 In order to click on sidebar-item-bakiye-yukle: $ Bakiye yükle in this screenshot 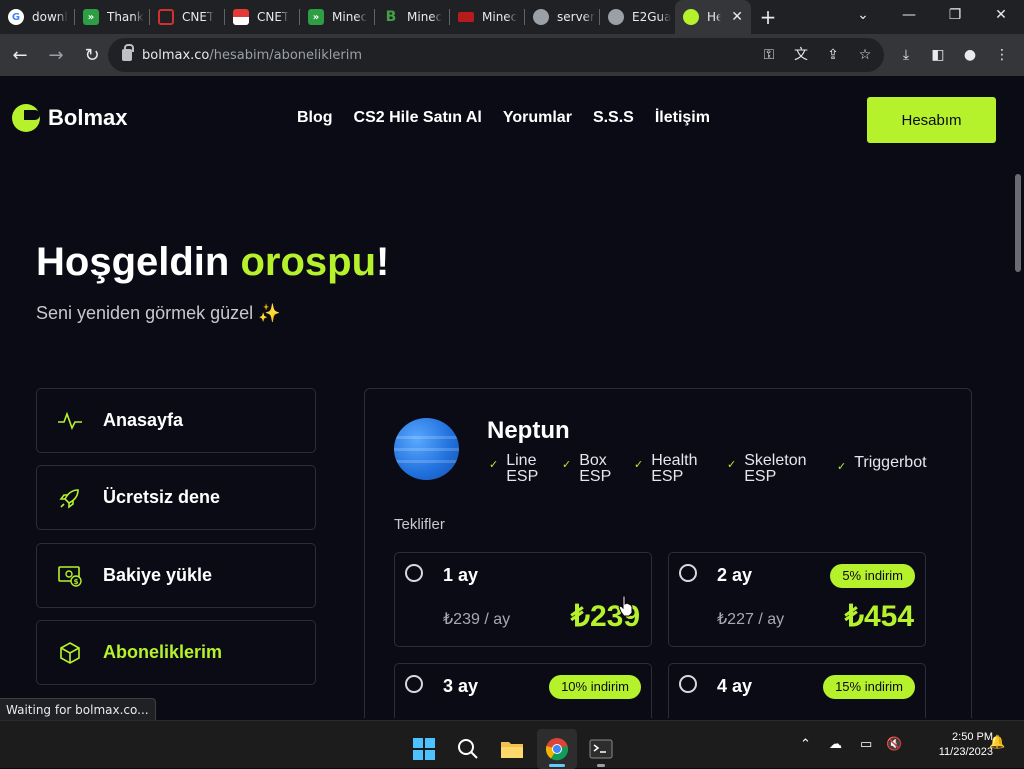, I will do `click(176, 575)`.